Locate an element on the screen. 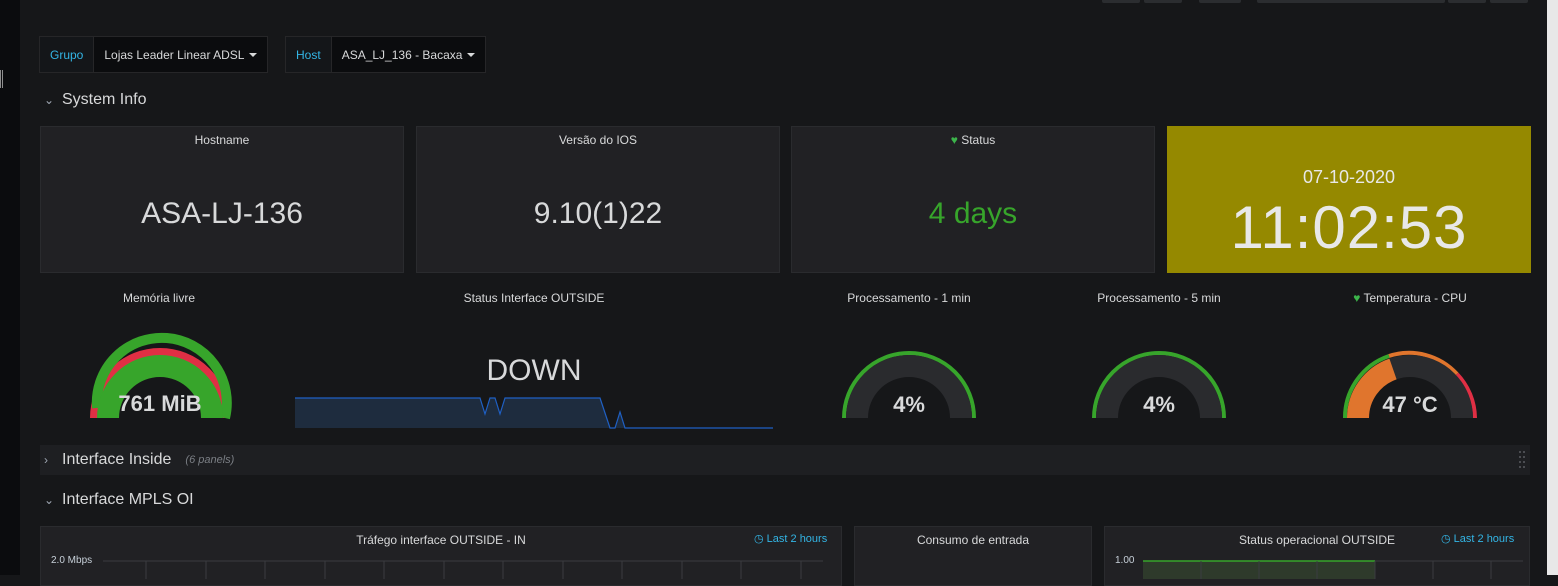 Image resolution: width=1558 pixels, height=586 pixels. graph-grid is located at coordinates (463, 569).